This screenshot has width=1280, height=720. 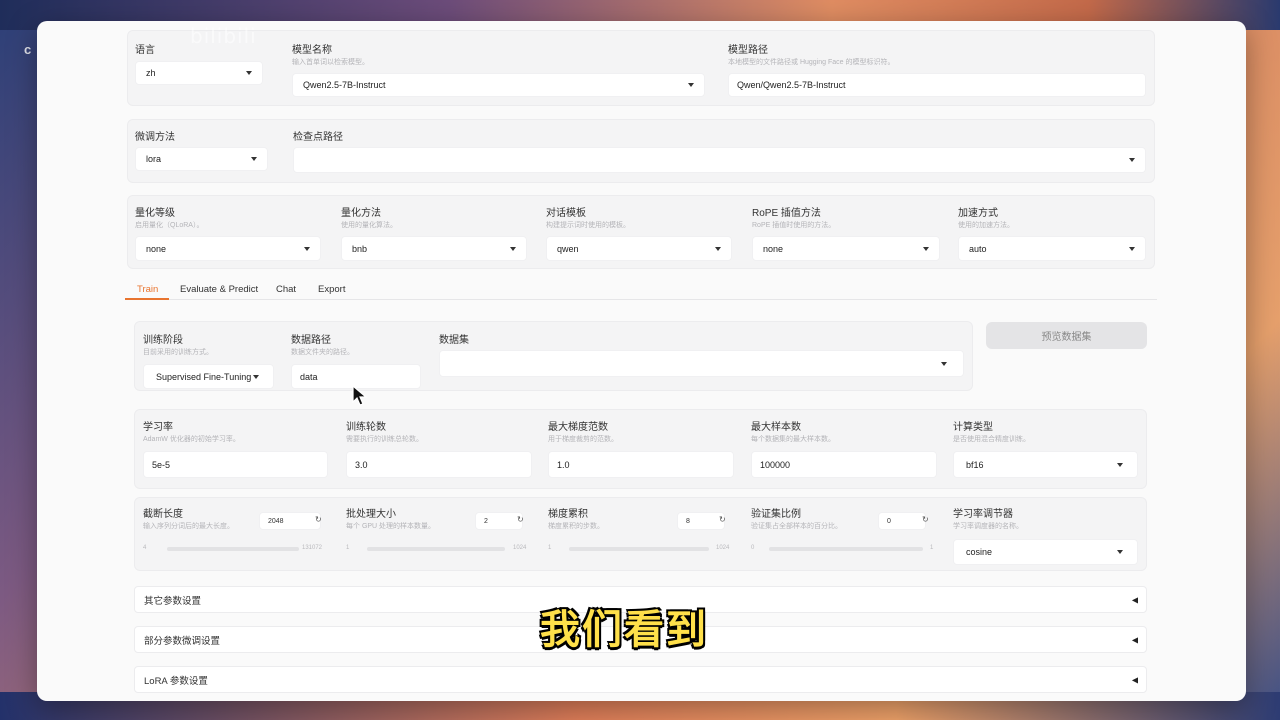 What do you see at coordinates (176, 681) in the screenshot?
I see `accordion-label: LoRA 参数设置` at bounding box center [176, 681].